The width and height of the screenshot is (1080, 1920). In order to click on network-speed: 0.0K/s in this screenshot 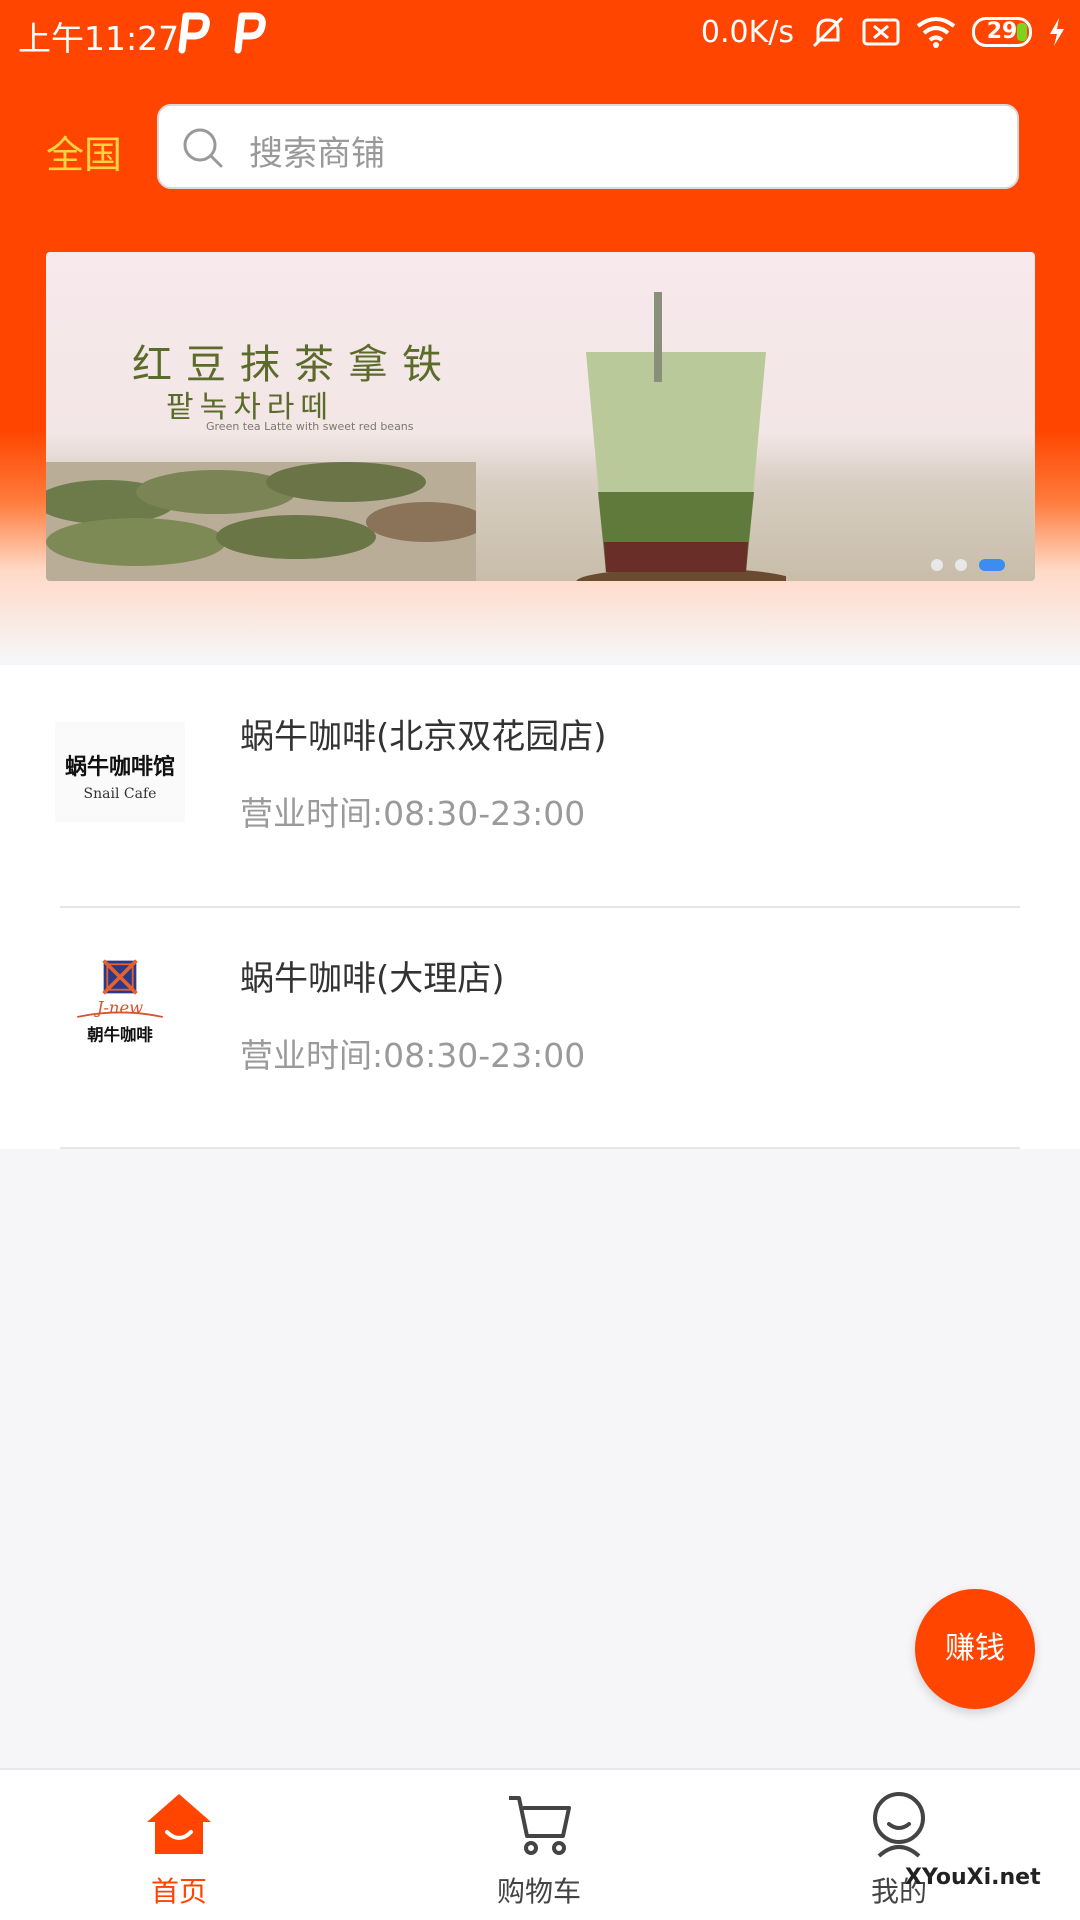, I will do `click(747, 32)`.